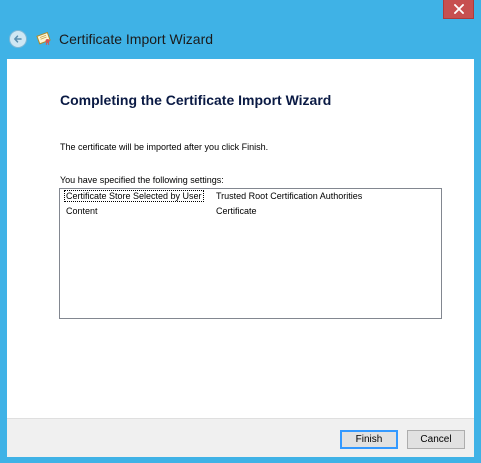 Image resolution: width=481 pixels, height=463 pixels. I want to click on certificate-icon, so click(43, 38).